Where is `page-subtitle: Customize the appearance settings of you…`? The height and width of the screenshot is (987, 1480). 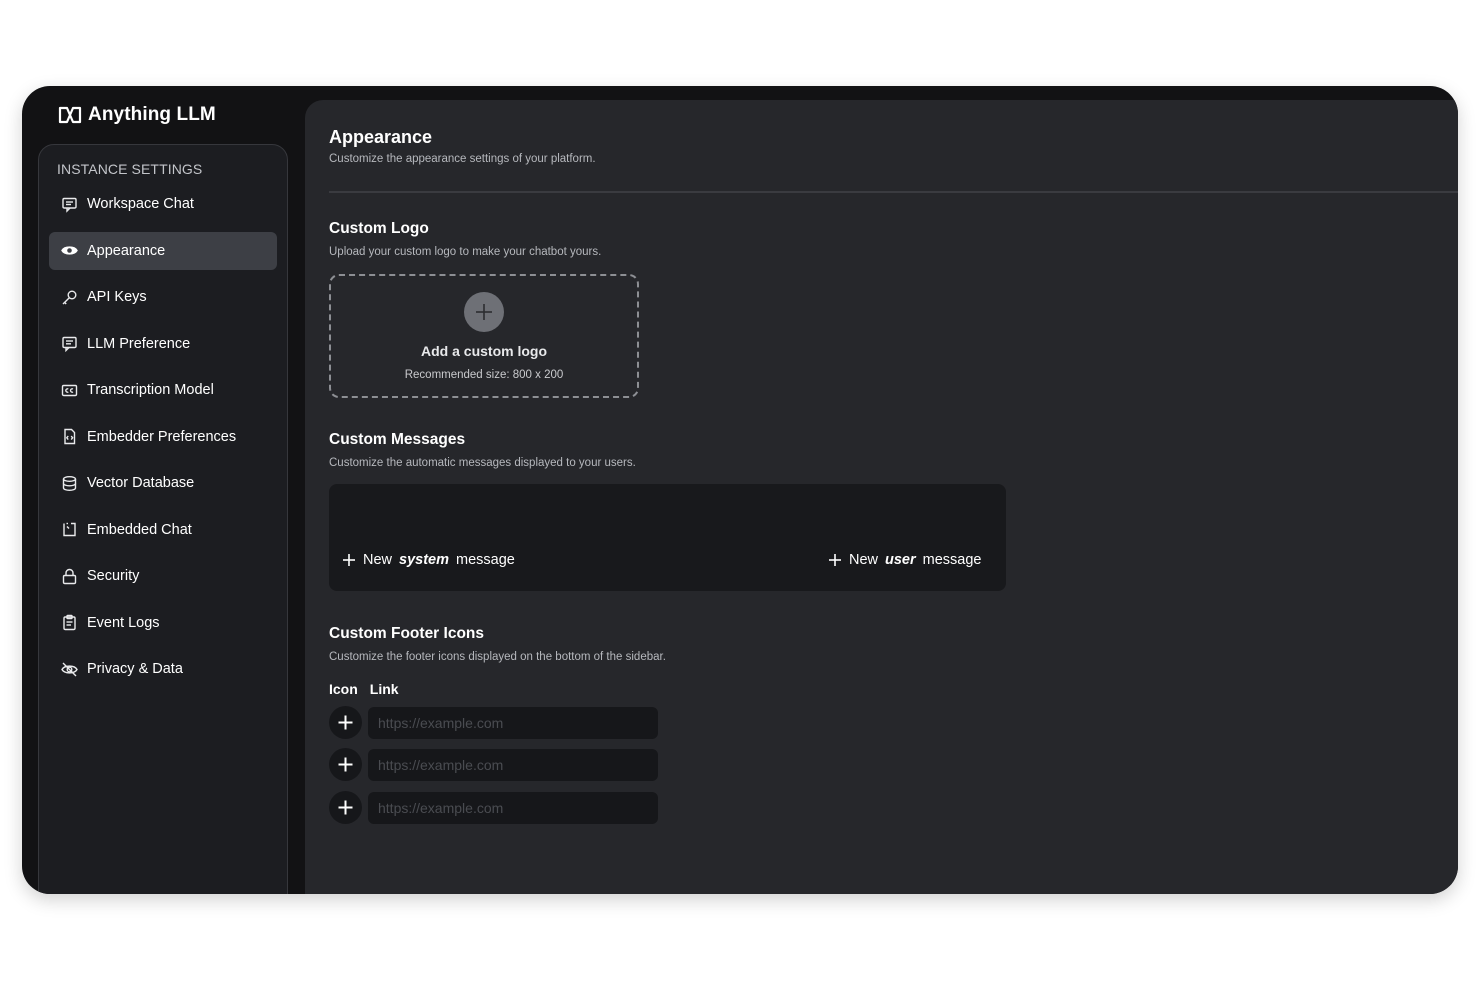
page-subtitle: Customize the appearance settings of you… is located at coordinates (462, 159).